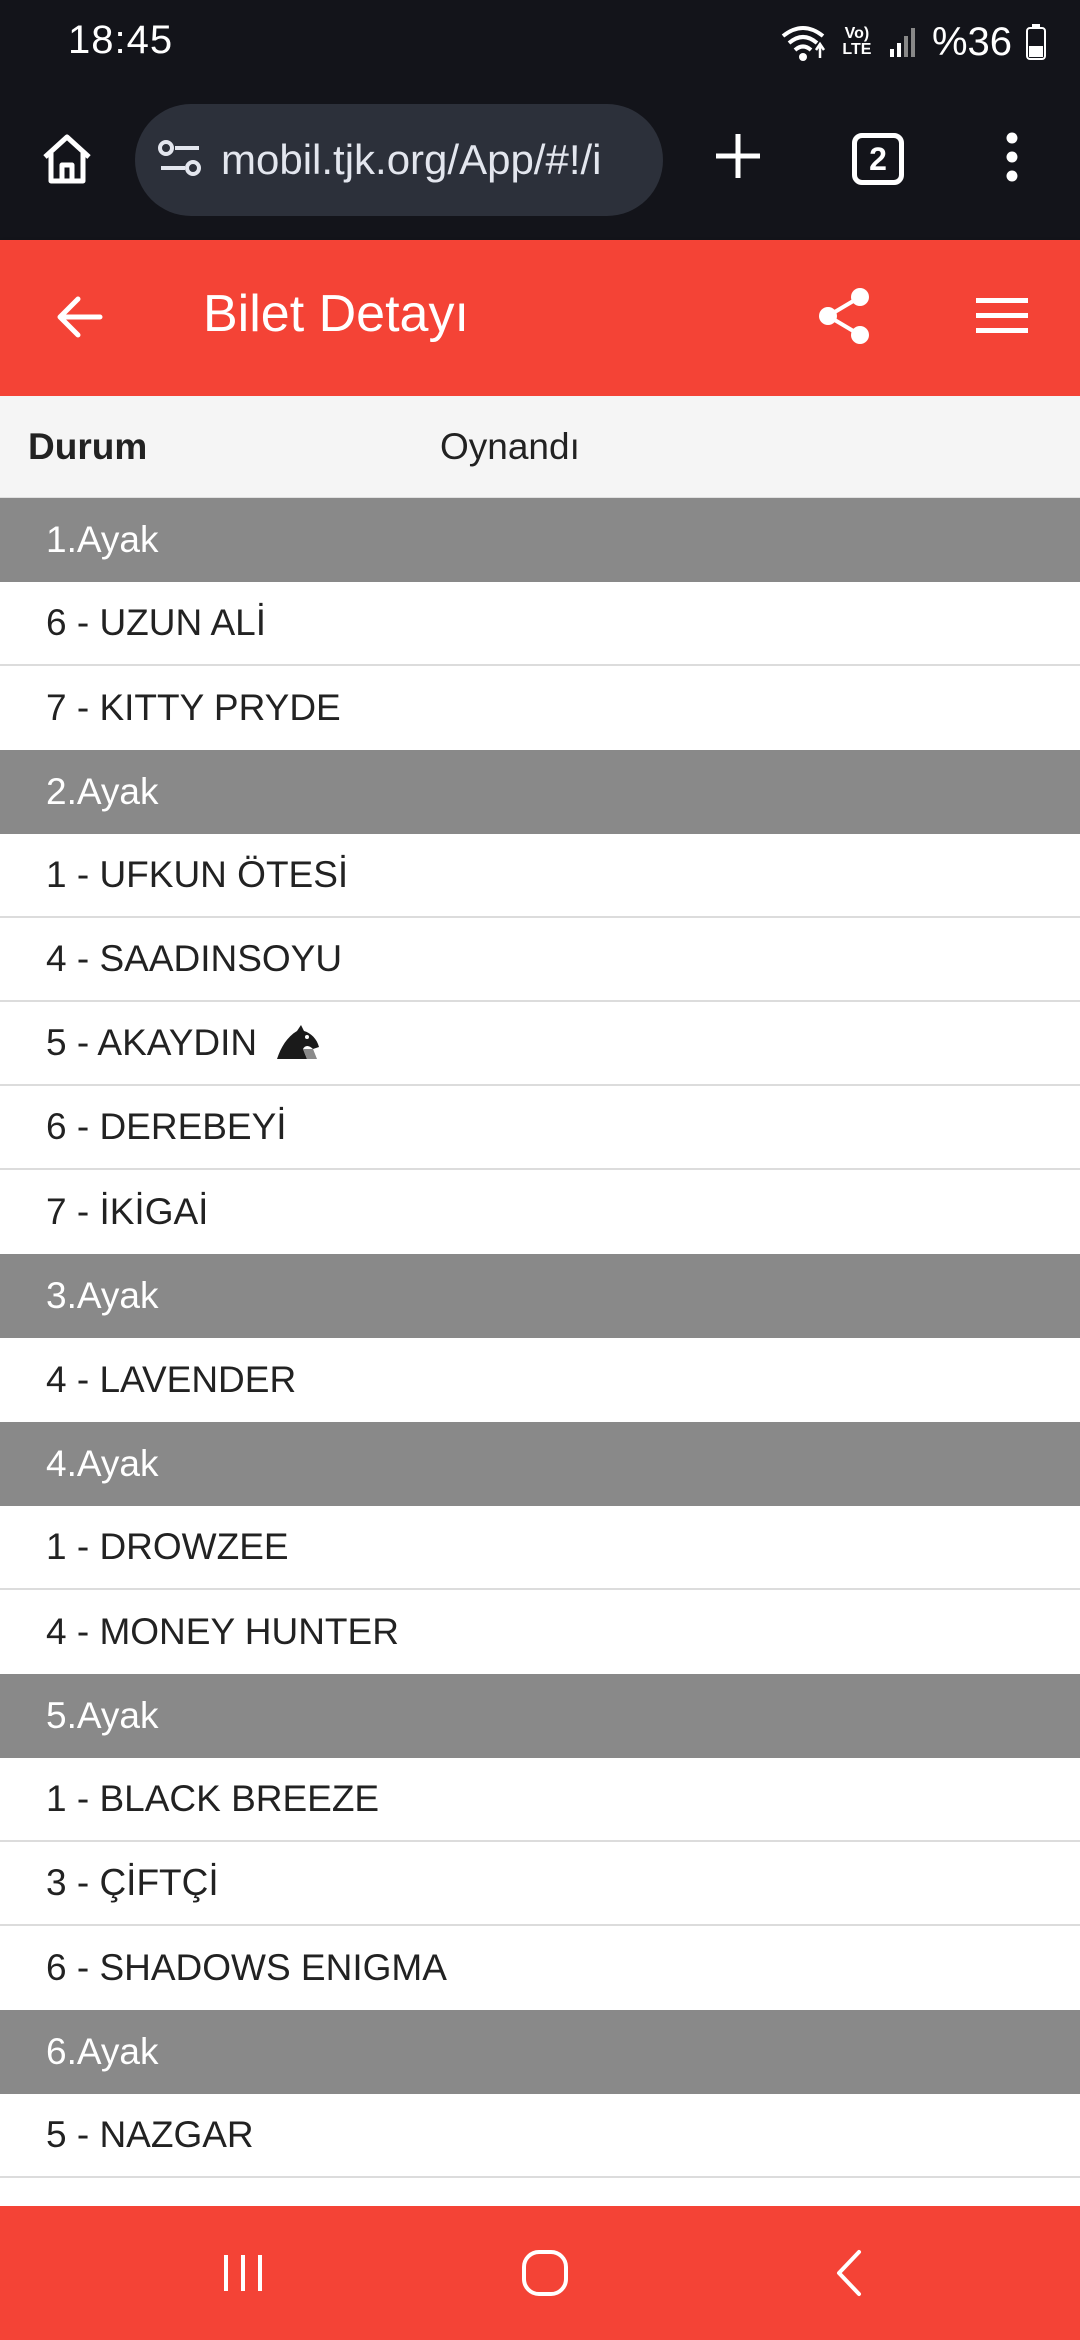 The height and width of the screenshot is (2340, 1080). I want to click on signal-icon, so click(903, 42).